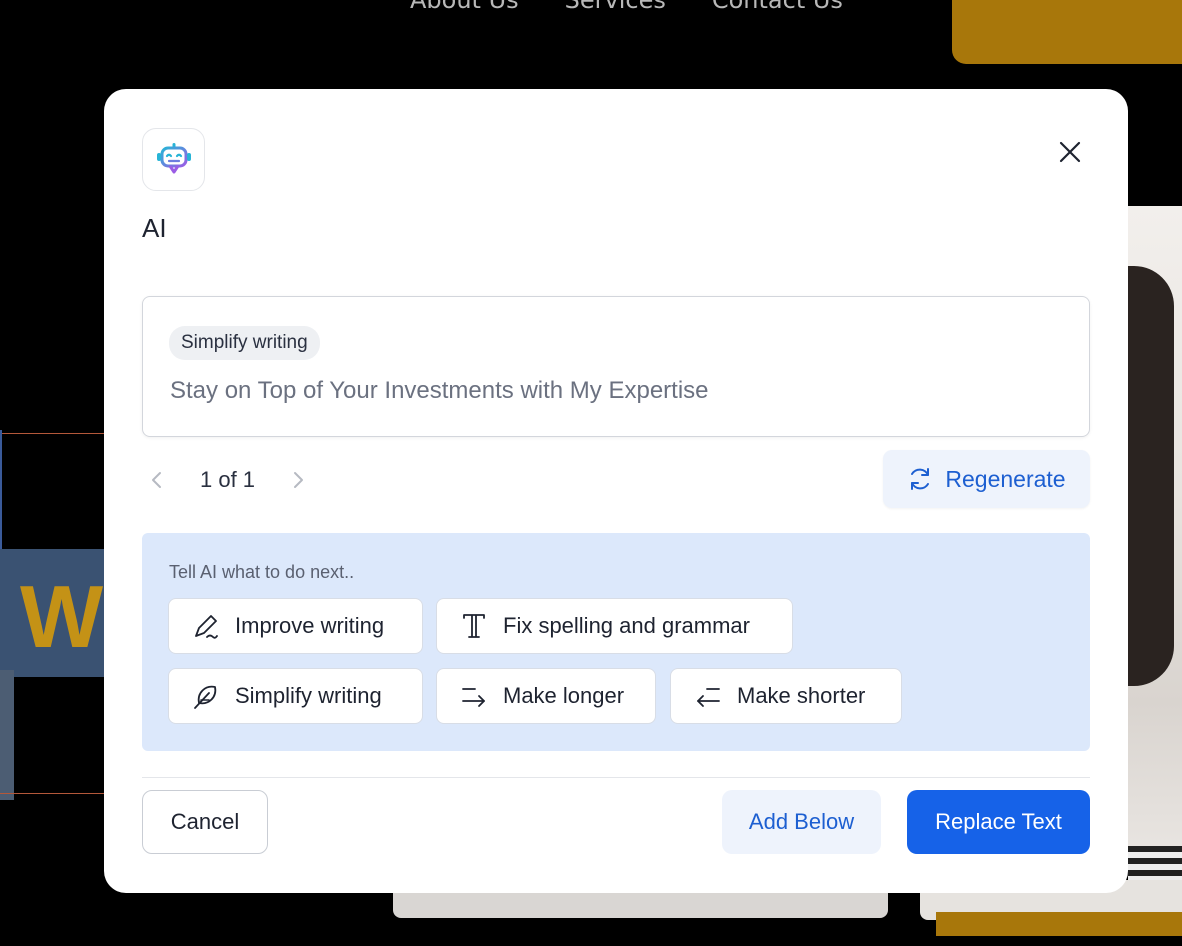  I want to click on modal-title: AI, so click(154, 228).